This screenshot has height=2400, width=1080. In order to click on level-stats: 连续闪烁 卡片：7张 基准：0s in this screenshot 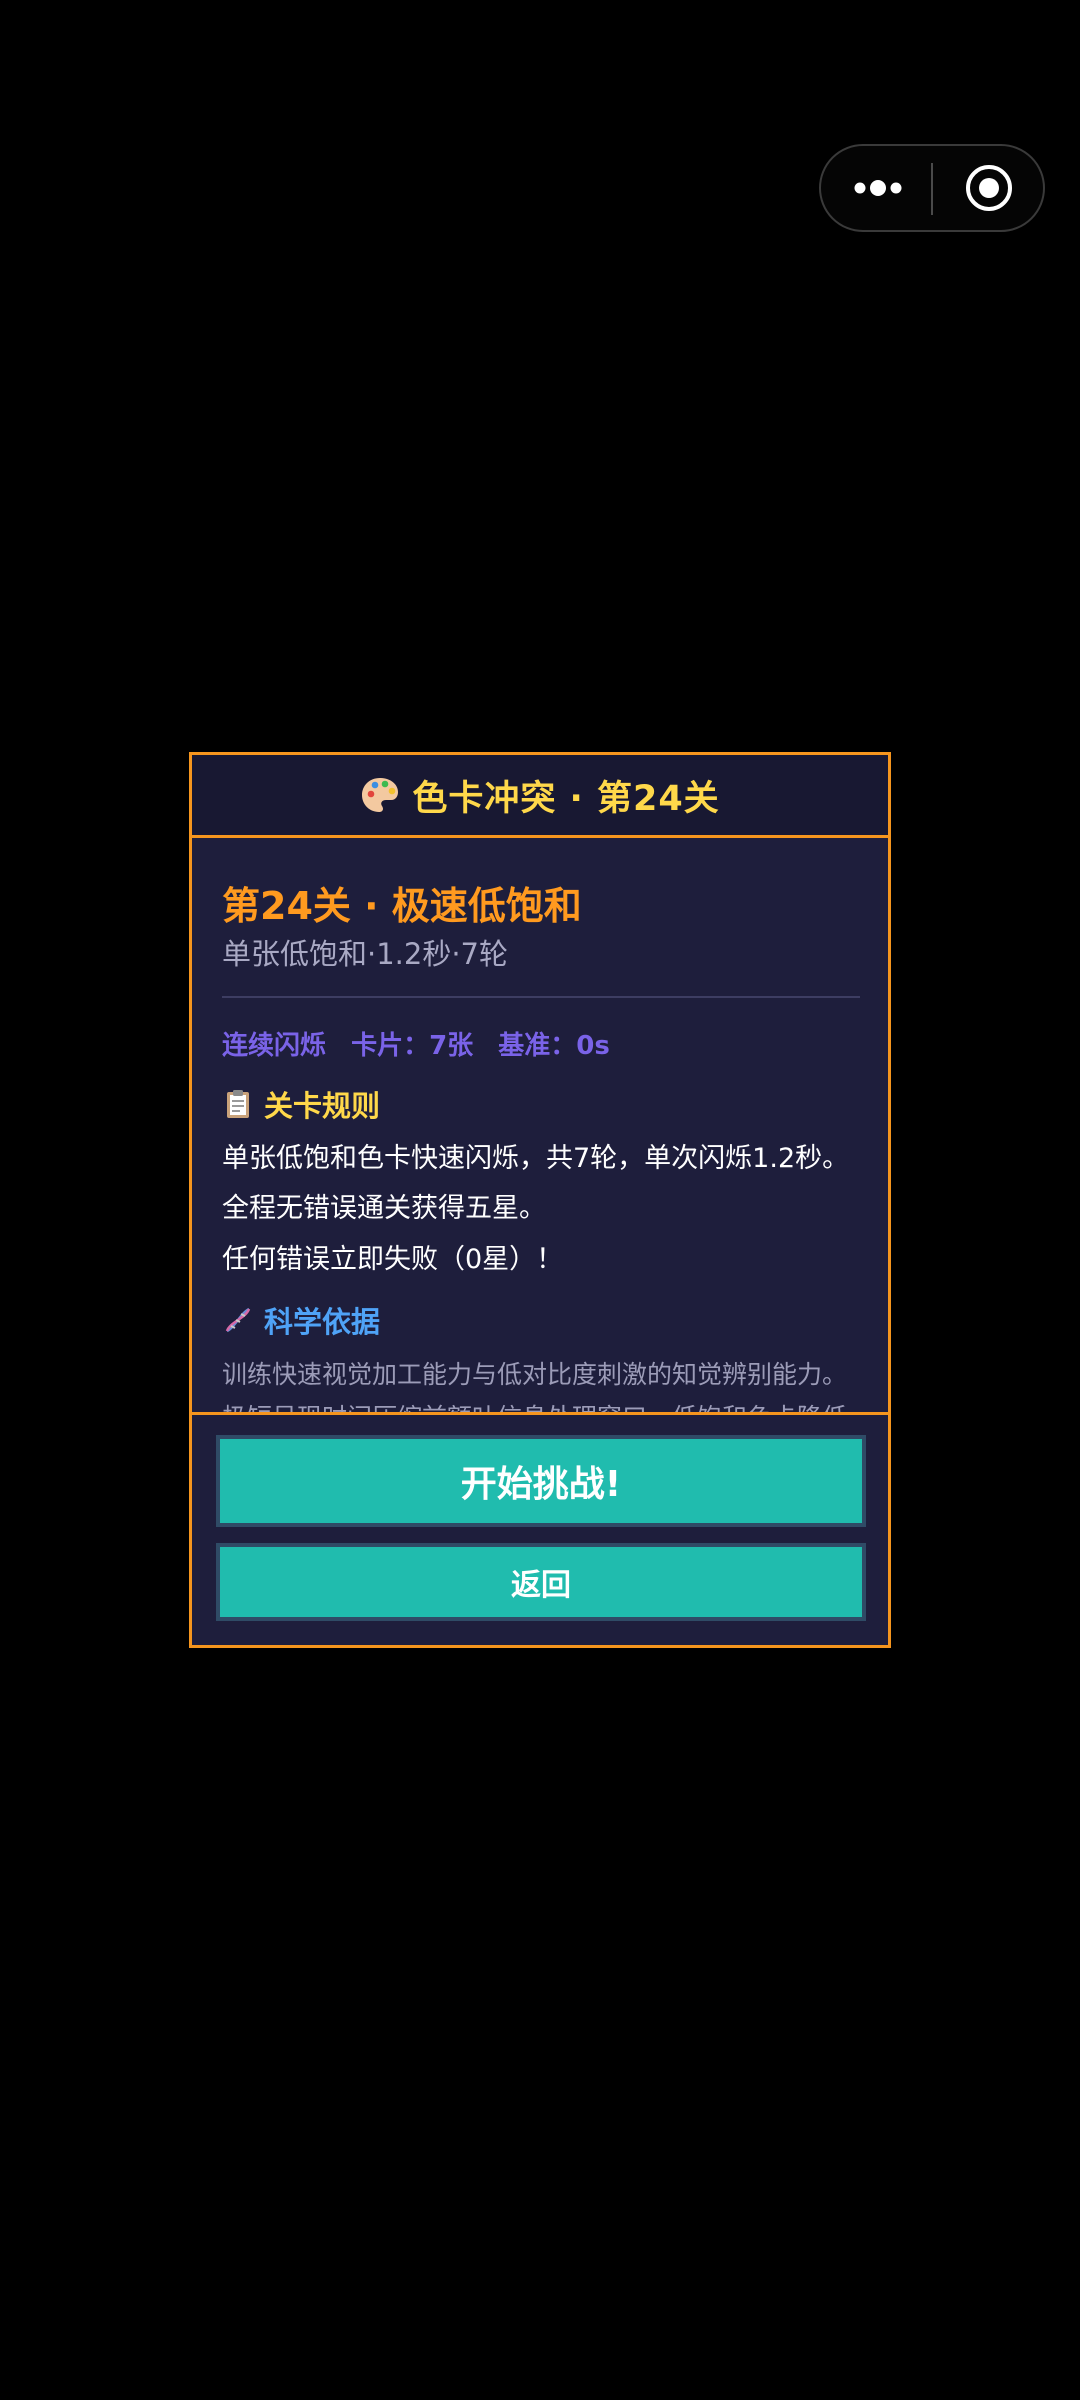, I will do `click(424, 1043)`.